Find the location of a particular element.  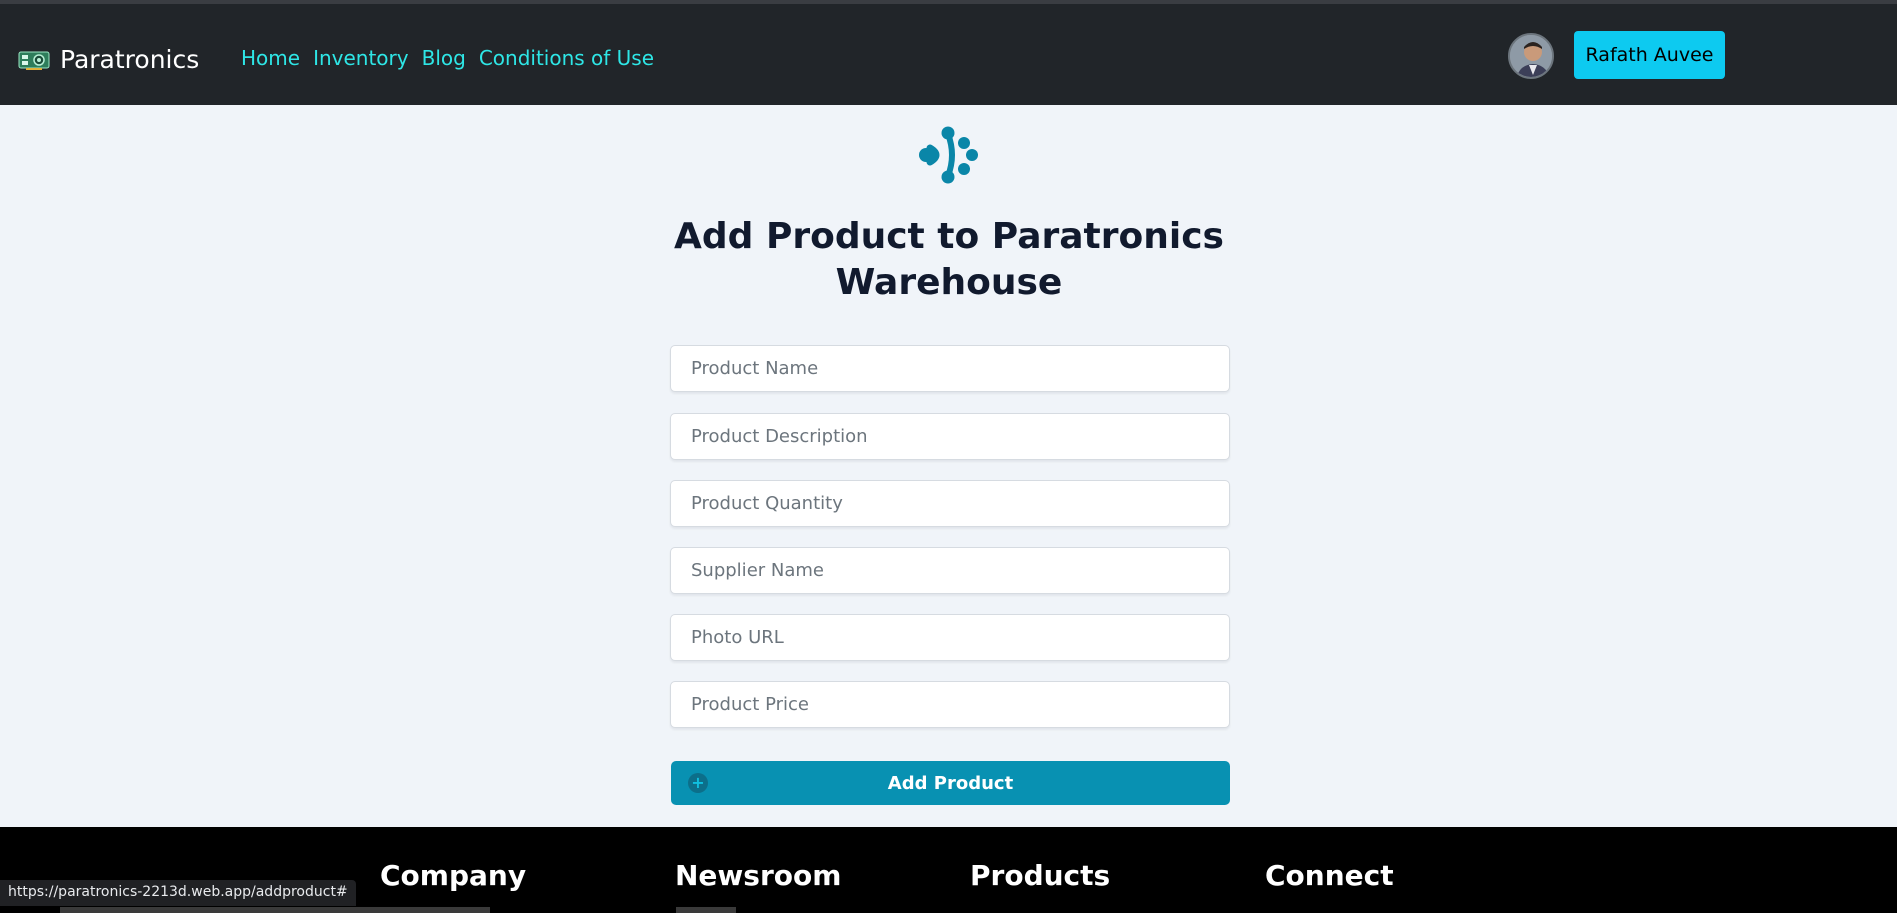

add-product-form is located at coordinates (950, 546).